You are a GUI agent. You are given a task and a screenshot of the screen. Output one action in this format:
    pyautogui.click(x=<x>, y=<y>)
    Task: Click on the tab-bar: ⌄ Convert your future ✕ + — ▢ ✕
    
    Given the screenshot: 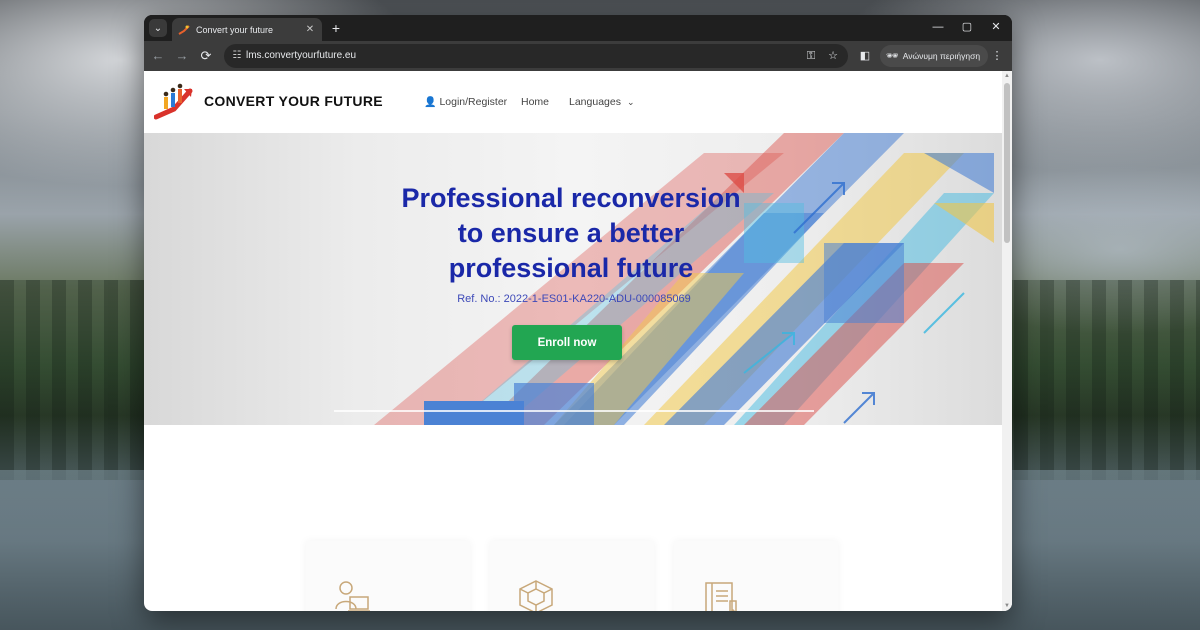 What is the action you would take?
    pyautogui.click(x=578, y=28)
    